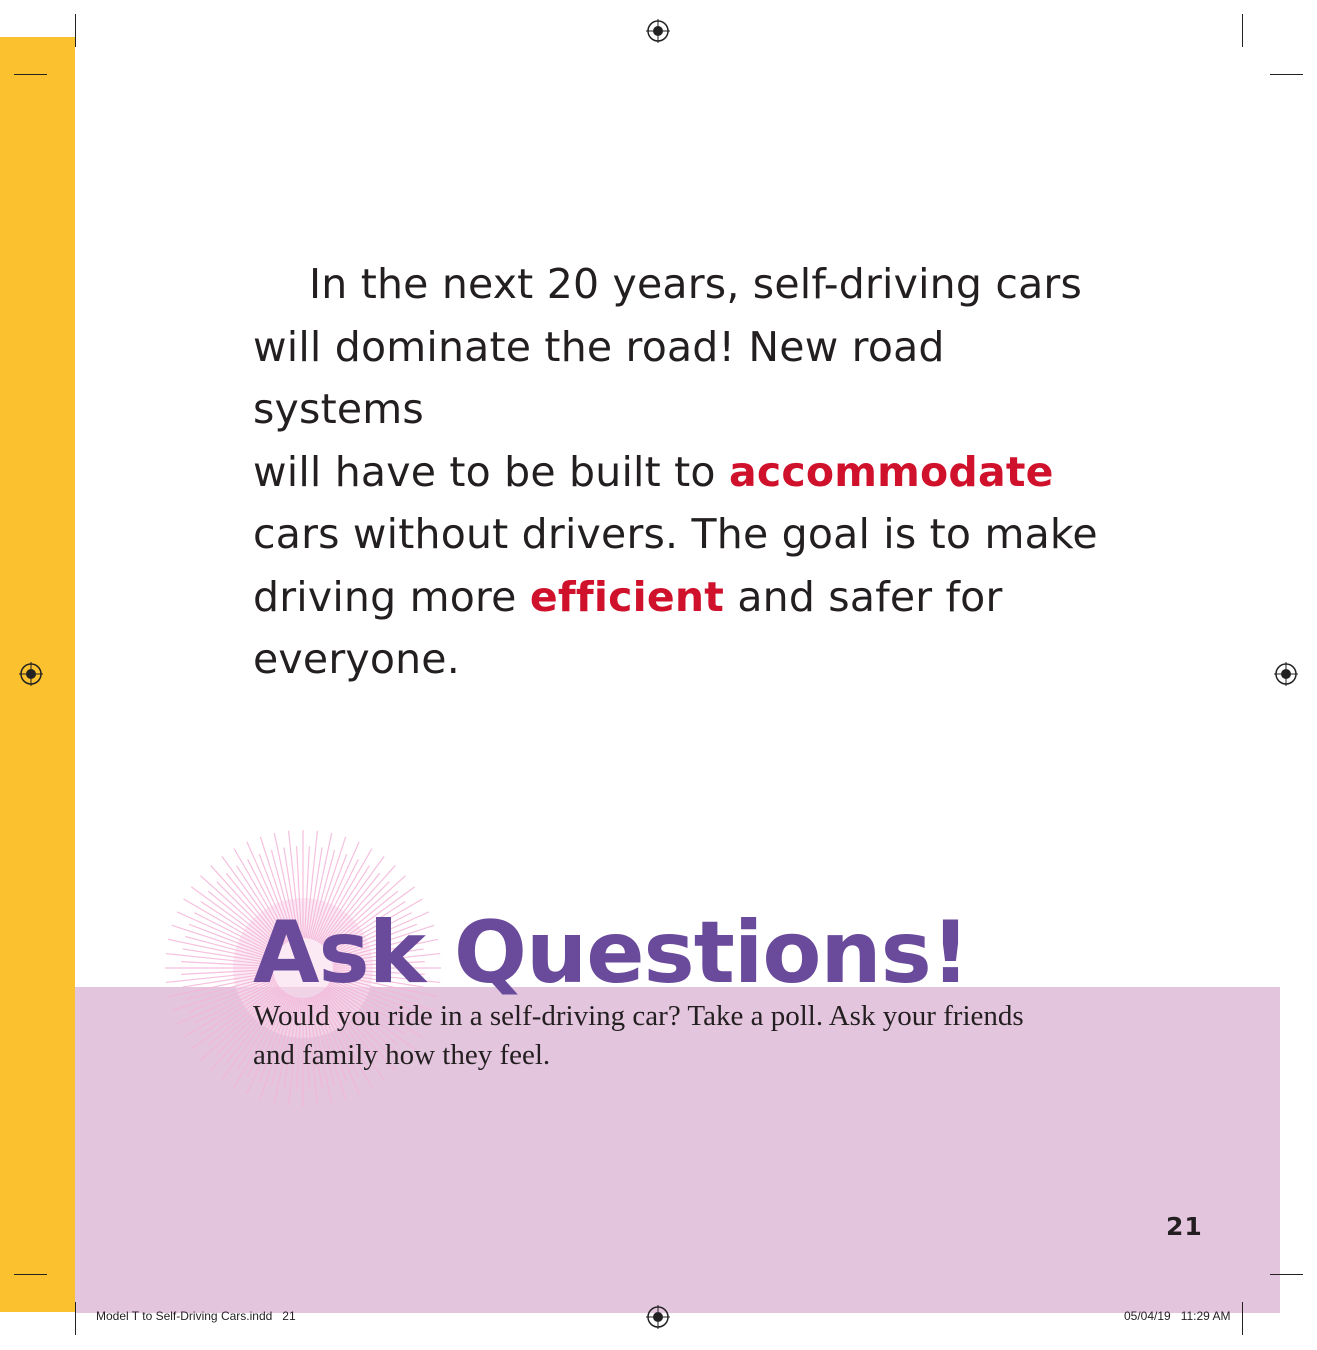 This screenshot has height=1350, width=1317. What do you see at coordinates (402, 1055) in the screenshot?
I see `ask-questions-line: and family how they feel.` at bounding box center [402, 1055].